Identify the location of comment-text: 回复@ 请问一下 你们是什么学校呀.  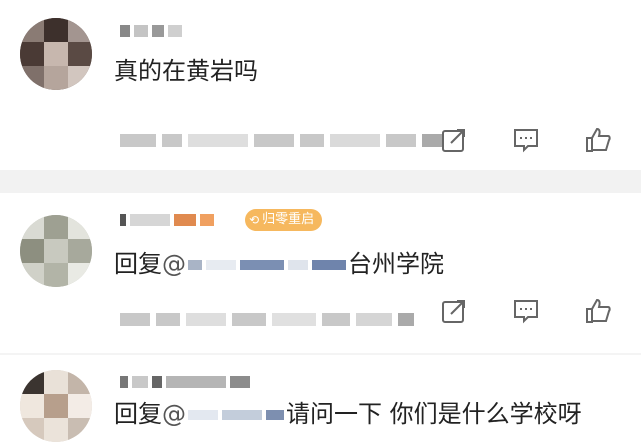
(348, 414).